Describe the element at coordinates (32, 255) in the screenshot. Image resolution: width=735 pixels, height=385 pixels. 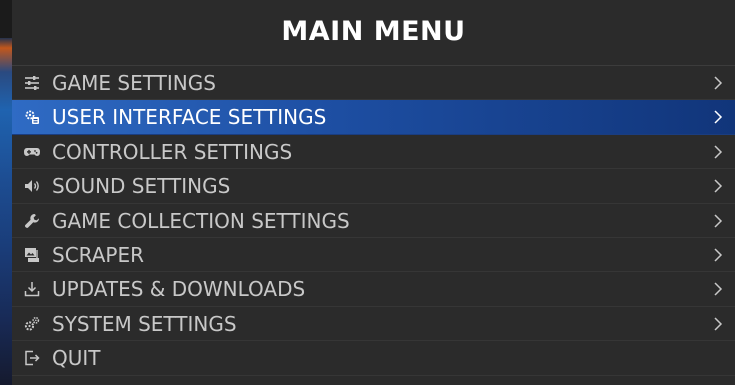
I see `scraper-icon` at that location.